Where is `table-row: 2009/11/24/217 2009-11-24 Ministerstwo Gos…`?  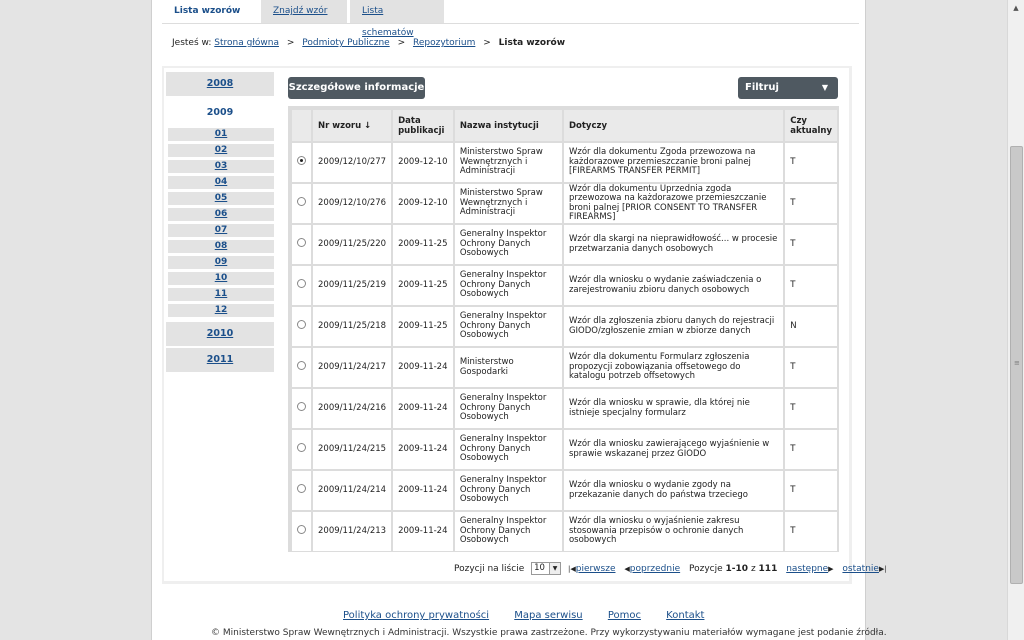
table-row: 2009/11/24/217 2009-11-24 Ministerstwo Gos… is located at coordinates (564, 367).